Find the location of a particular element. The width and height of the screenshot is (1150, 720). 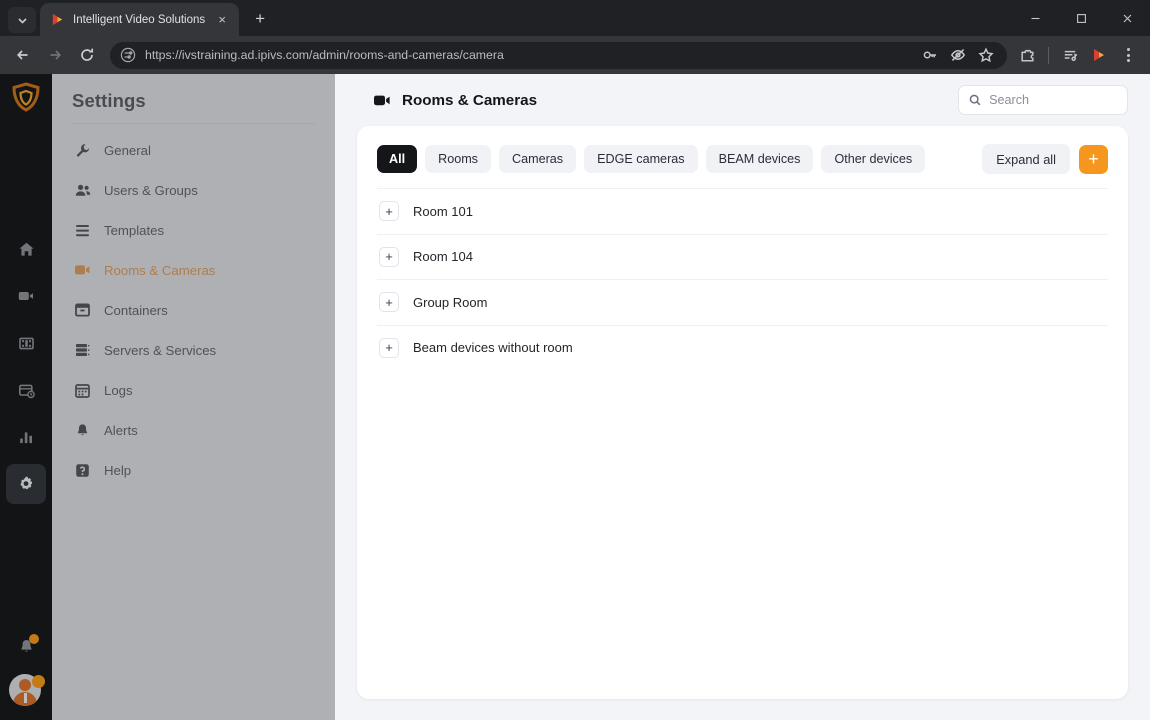

rail-item-home is located at coordinates (26, 249).